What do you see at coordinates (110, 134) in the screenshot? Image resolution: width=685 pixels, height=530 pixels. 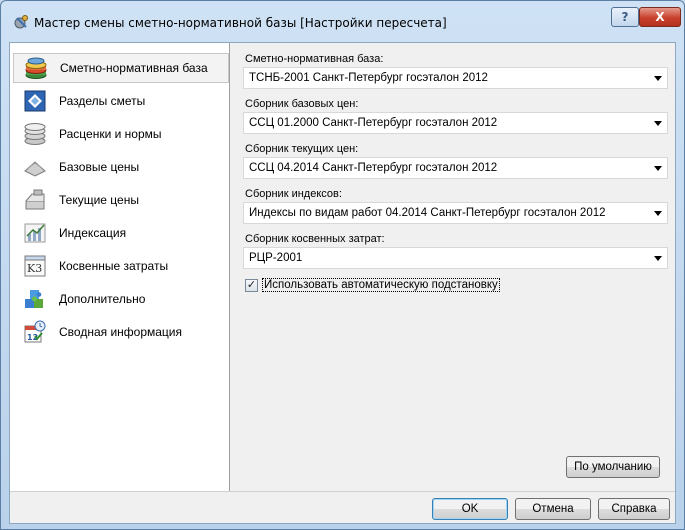 I see `sidebar-item-label: Расценки и нормы` at bounding box center [110, 134].